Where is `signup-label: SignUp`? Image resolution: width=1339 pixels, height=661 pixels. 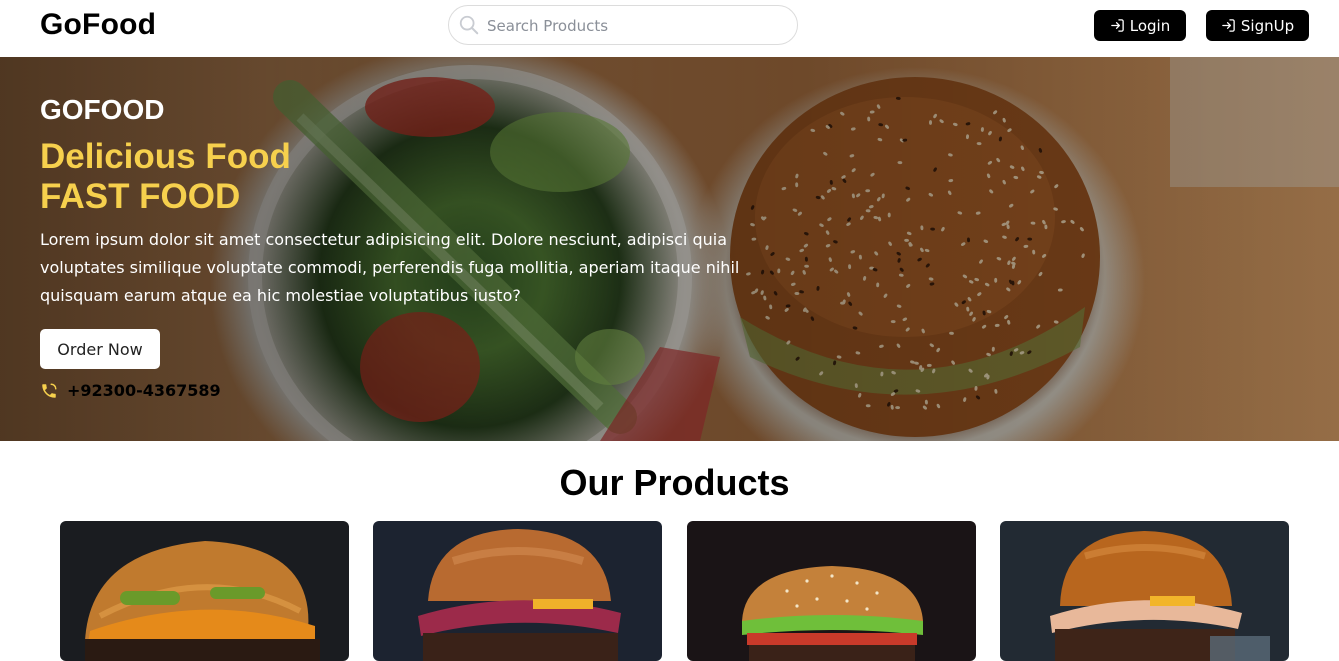
signup-label: SignUp is located at coordinates (1267, 25).